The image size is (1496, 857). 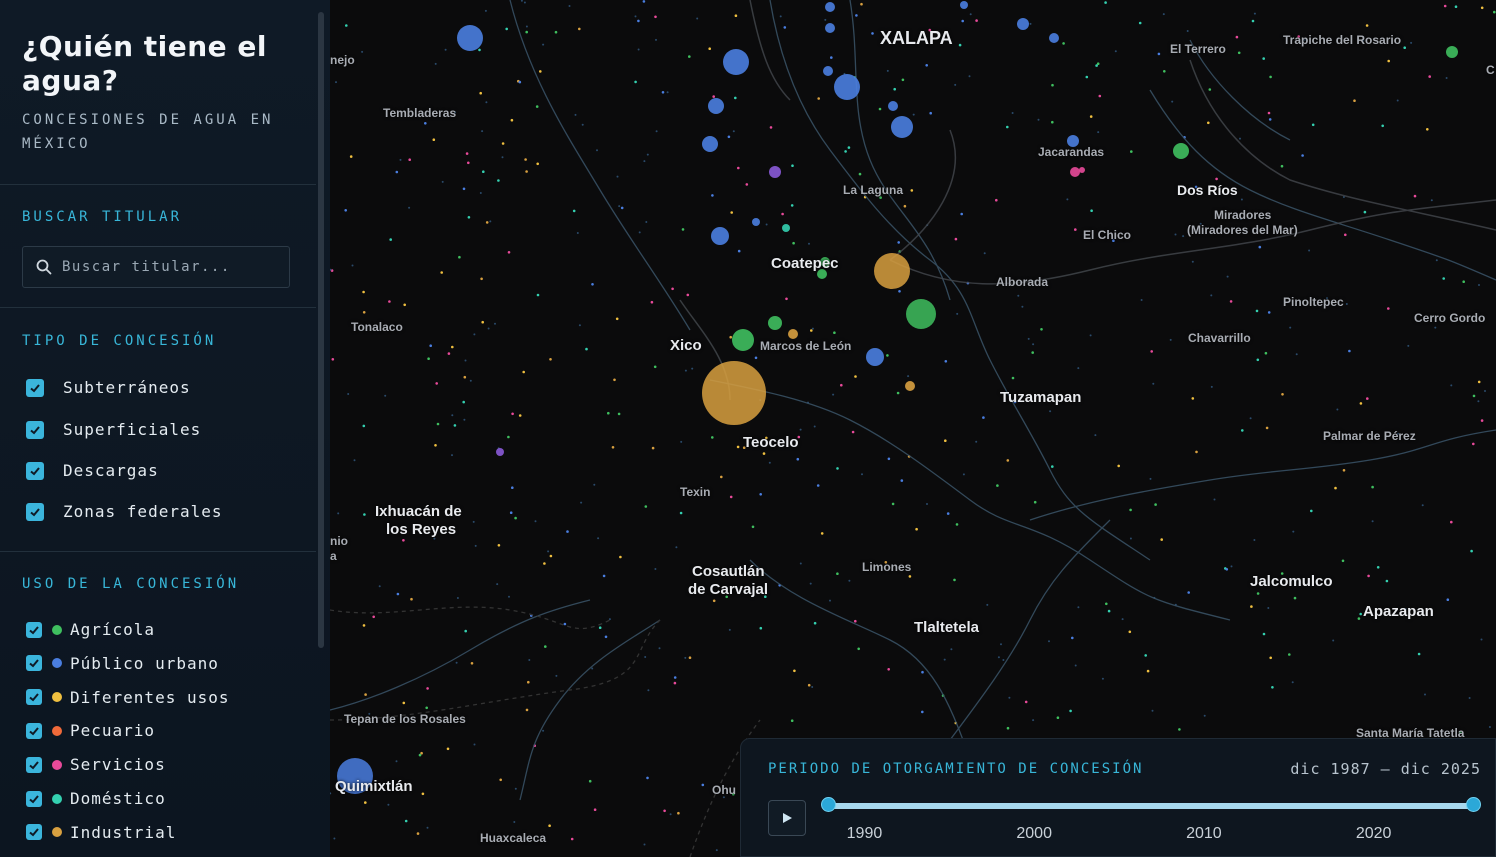 What do you see at coordinates (122, 663) in the screenshot?
I see `uso-option: Público urbano` at bounding box center [122, 663].